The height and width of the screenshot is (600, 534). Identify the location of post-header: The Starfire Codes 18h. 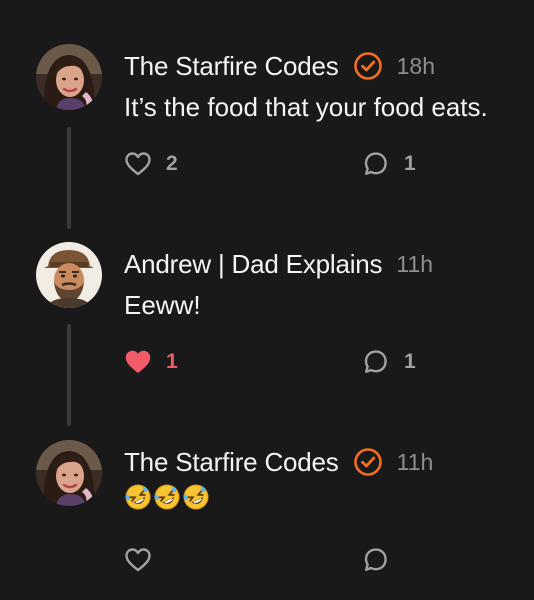
(279, 66).